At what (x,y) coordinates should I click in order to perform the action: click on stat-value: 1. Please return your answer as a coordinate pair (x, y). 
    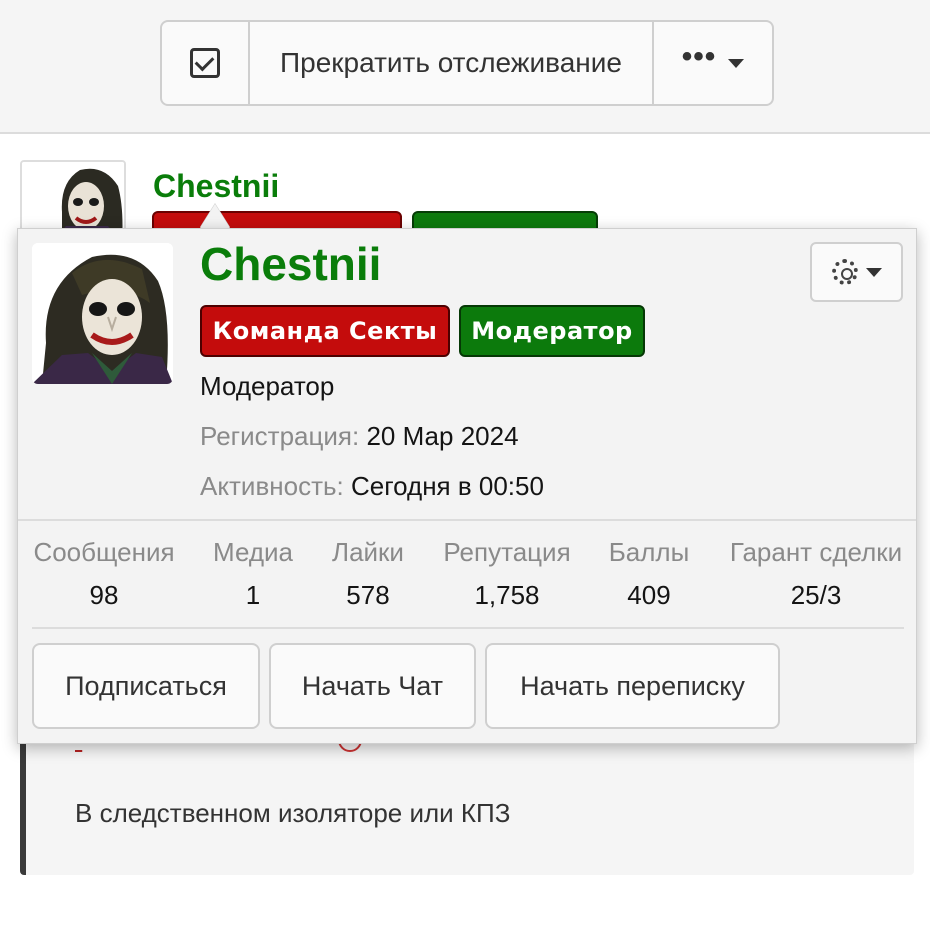
    Looking at the image, I should click on (253, 595).